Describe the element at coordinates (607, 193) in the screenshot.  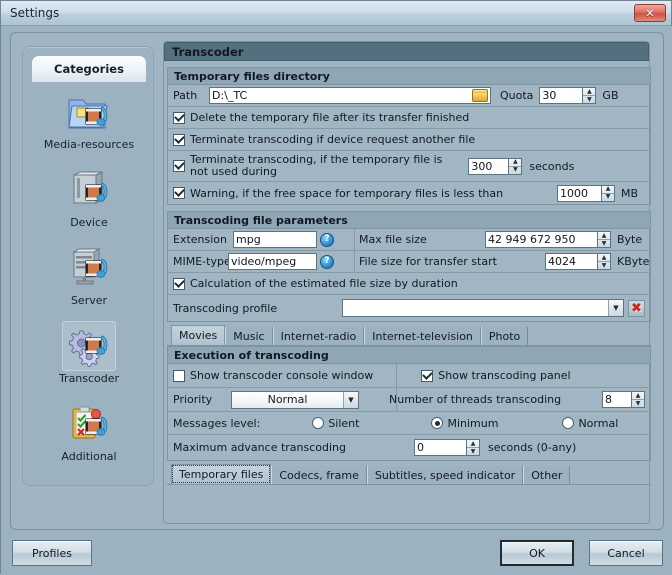
I see `free-space-stepper-buttons: ▲ ▼` at that location.